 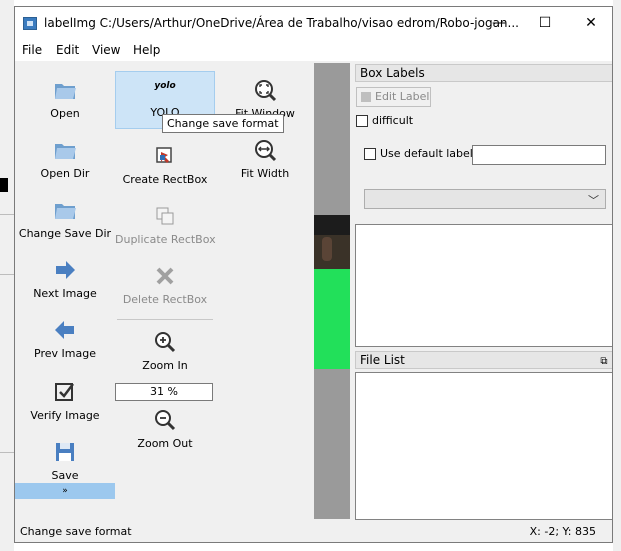 I want to click on verify-image-button: Verify Image, so click(x=65, y=400).